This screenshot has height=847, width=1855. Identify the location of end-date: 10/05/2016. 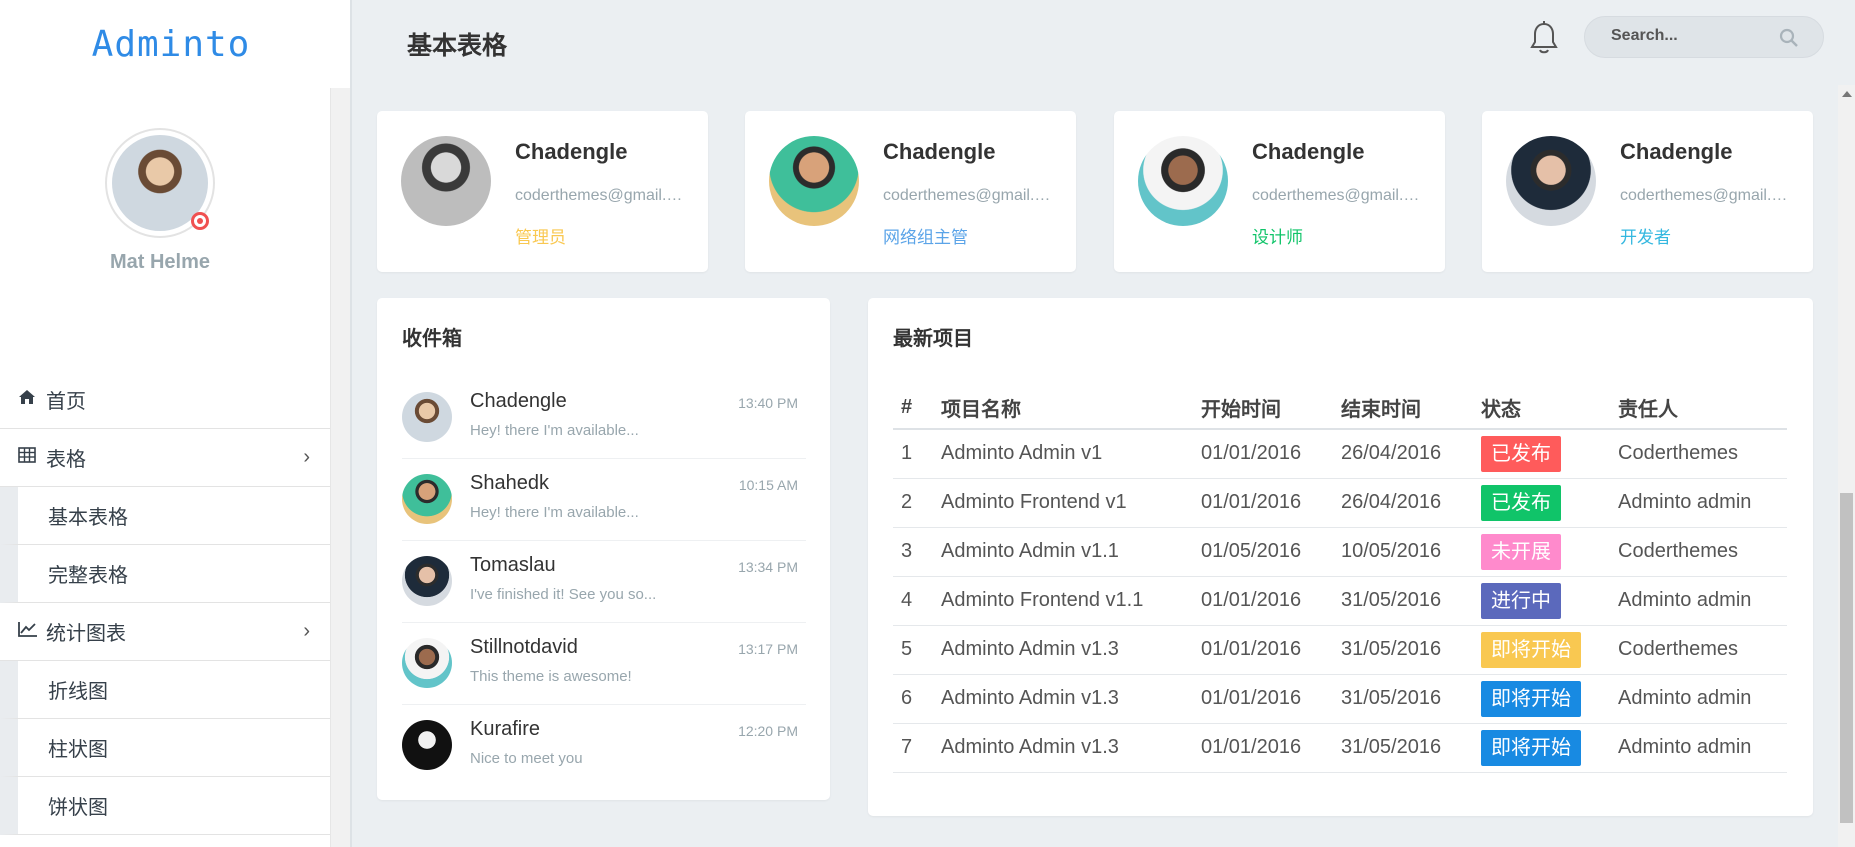
(1403, 552).